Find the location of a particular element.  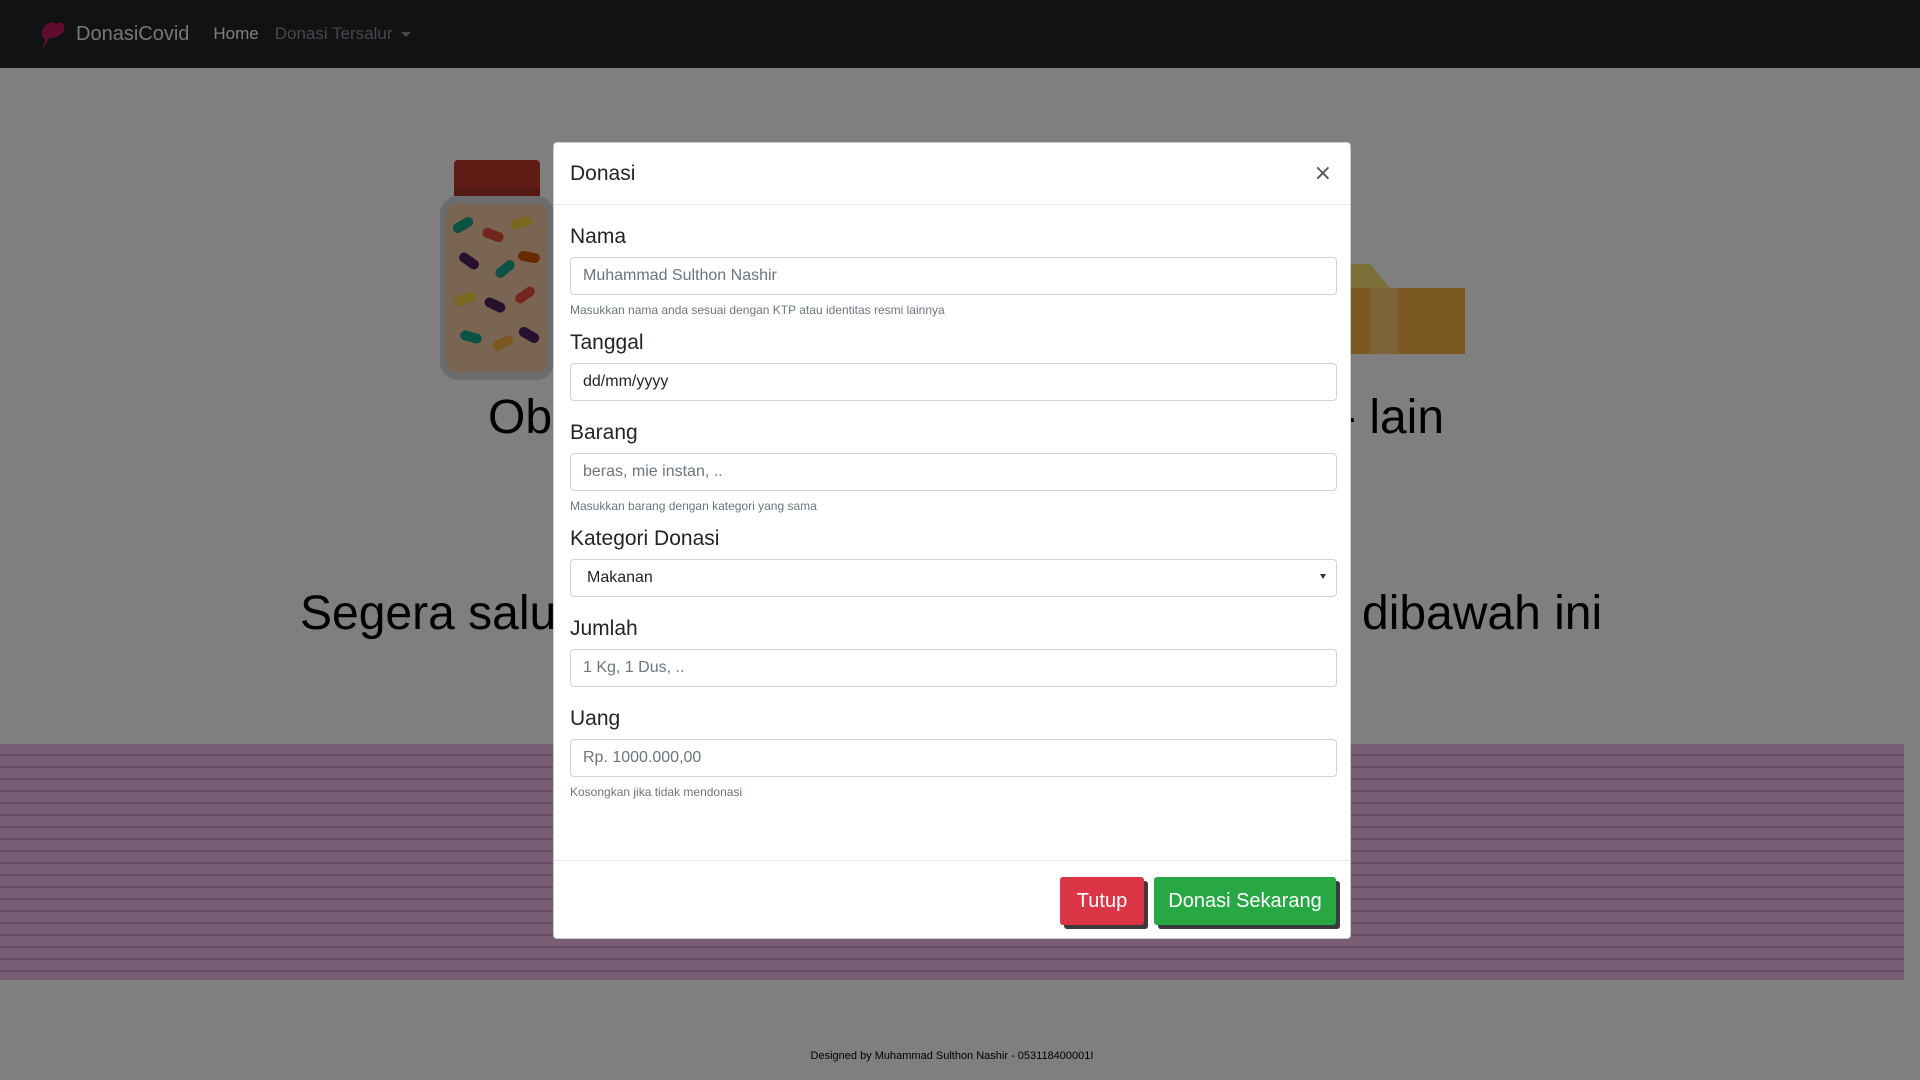

tanggal-input: dd/mm/yyyy is located at coordinates (953, 382).